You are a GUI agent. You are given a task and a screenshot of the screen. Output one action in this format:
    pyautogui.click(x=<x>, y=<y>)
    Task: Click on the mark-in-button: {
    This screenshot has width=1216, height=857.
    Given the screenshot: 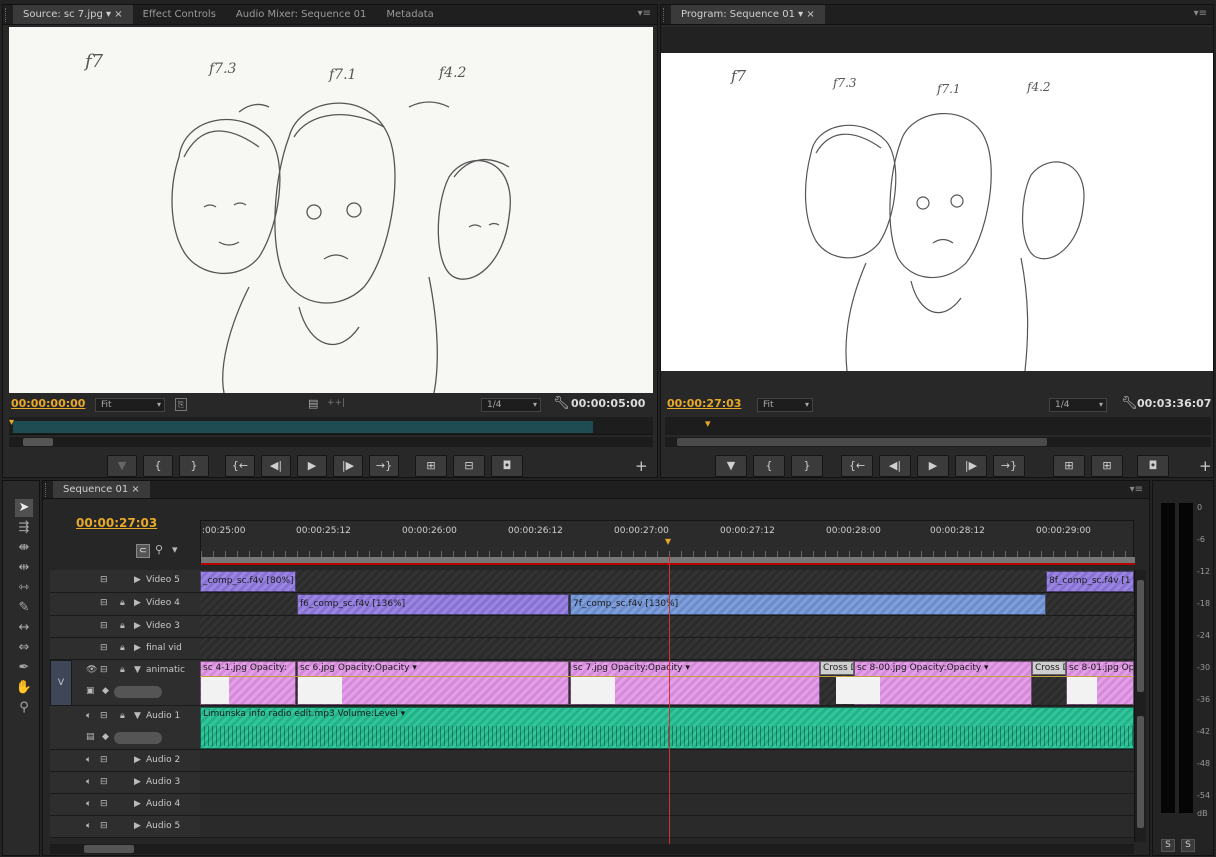 What is the action you would take?
    pyautogui.click(x=769, y=466)
    